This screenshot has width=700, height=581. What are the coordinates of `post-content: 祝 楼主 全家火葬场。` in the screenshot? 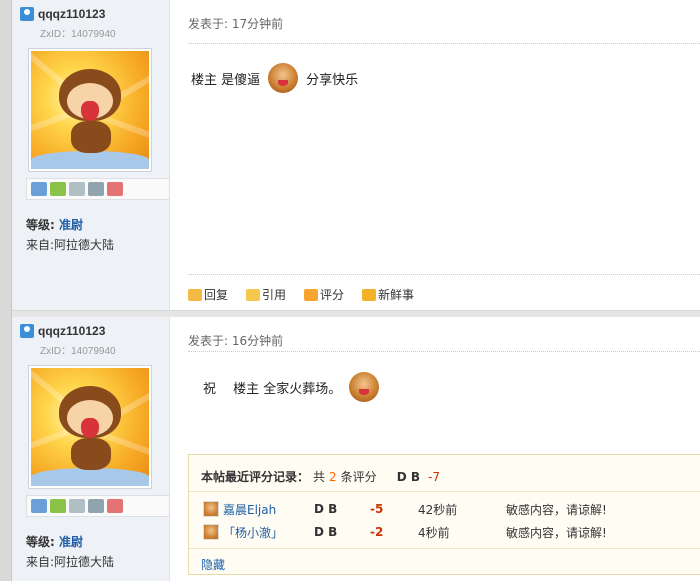 It's located at (291, 387).